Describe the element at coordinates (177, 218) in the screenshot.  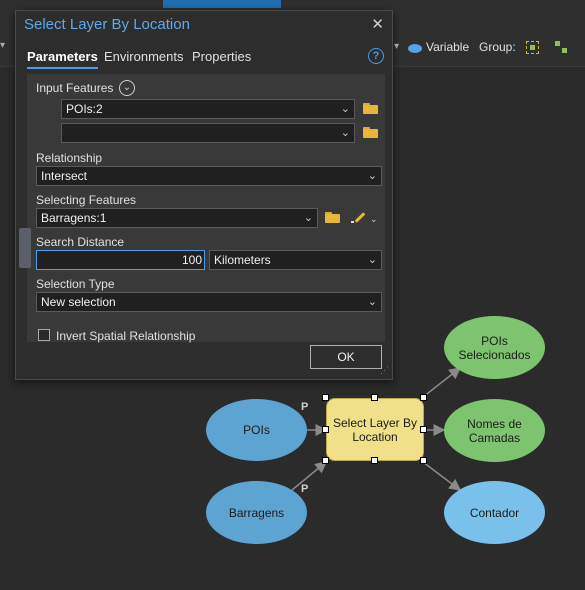
I see `selecting-features-select: Barragens:1 ⌄` at that location.